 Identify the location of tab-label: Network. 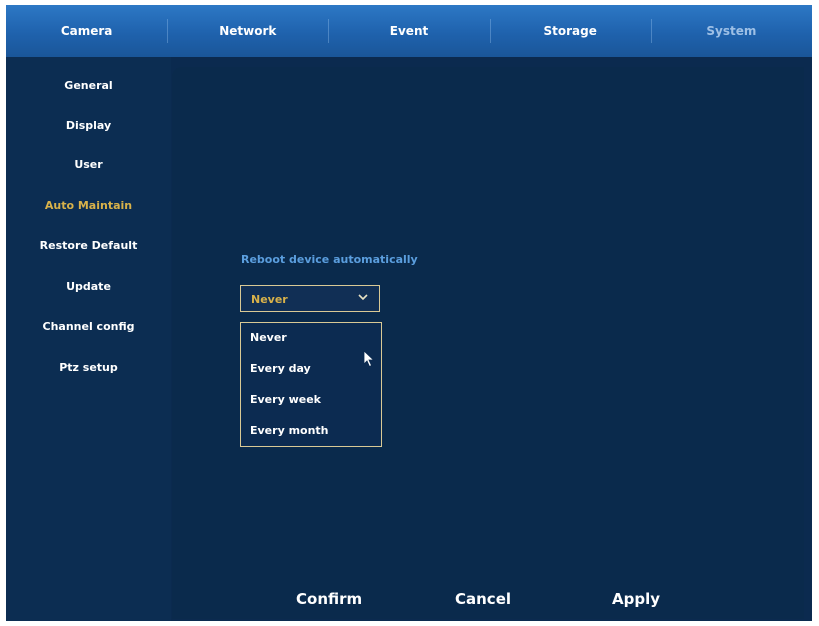
(248, 31).